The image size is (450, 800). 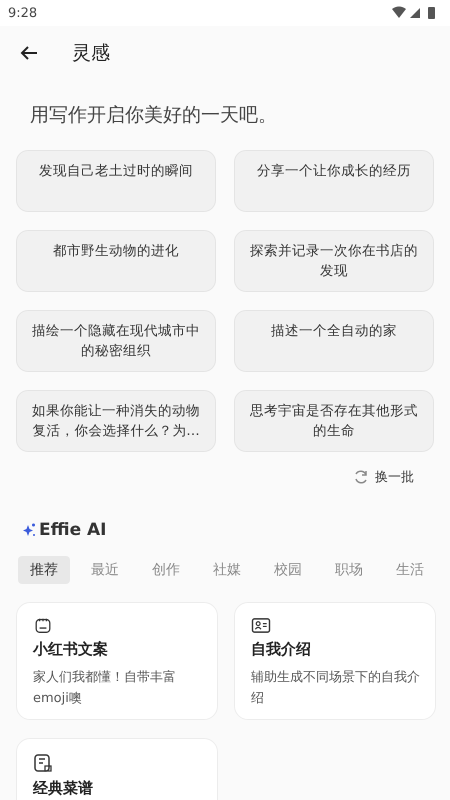 I want to click on template-title: 小红书文案, so click(x=70, y=649).